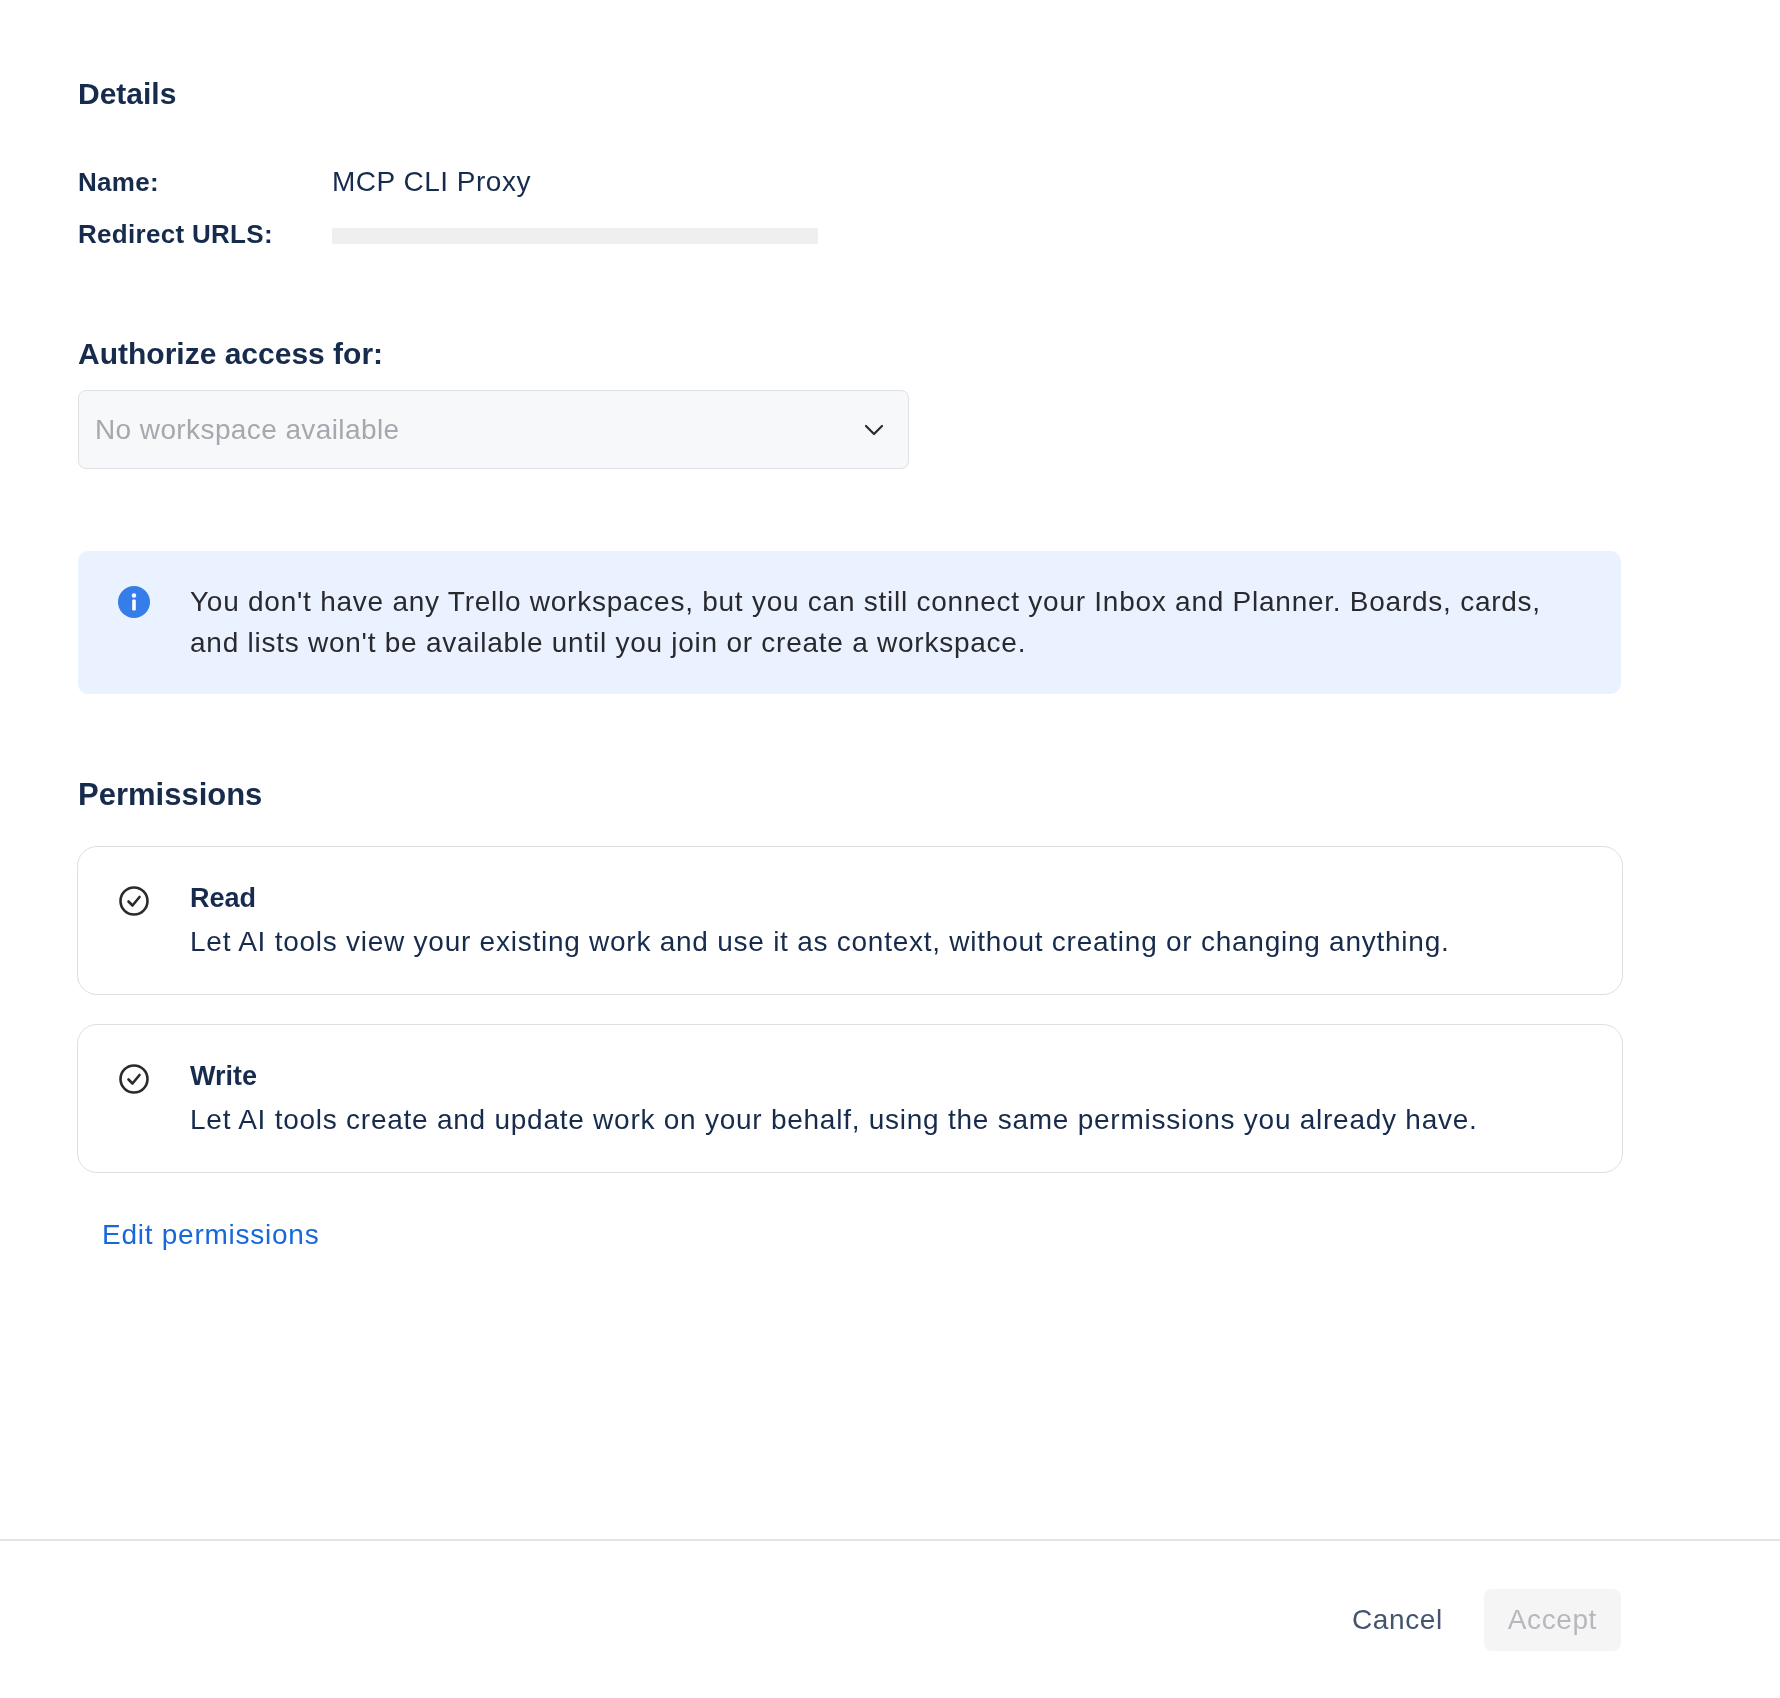 The height and width of the screenshot is (1698, 1780). Describe the element at coordinates (211, 1235) in the screenshot. I see `edit-permissions-link: Edit permissions` at that location.